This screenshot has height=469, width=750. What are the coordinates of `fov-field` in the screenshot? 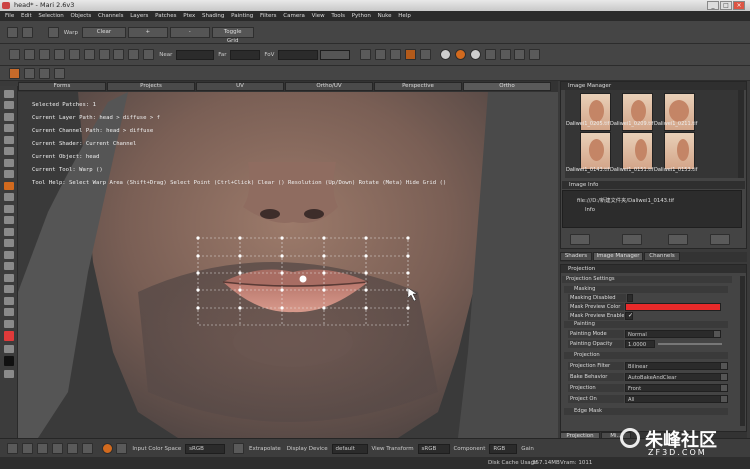 It's located at (298, 54).